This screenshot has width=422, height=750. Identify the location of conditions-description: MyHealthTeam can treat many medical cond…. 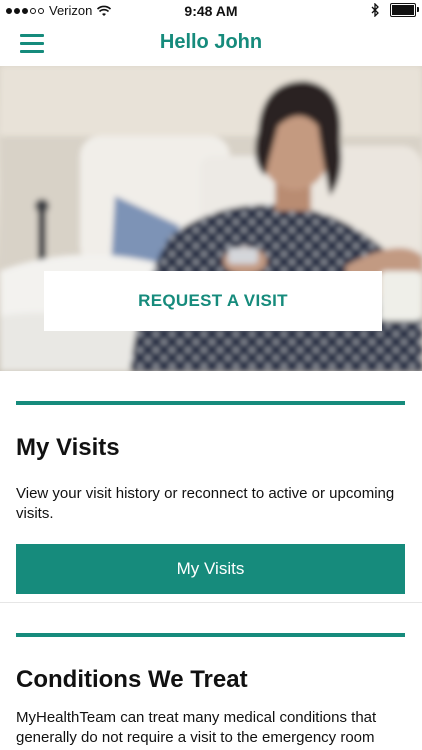
(196, 727).